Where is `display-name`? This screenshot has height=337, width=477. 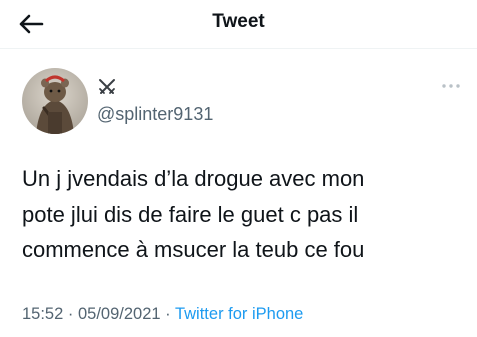 display-name is located at coordinates (107, 87).